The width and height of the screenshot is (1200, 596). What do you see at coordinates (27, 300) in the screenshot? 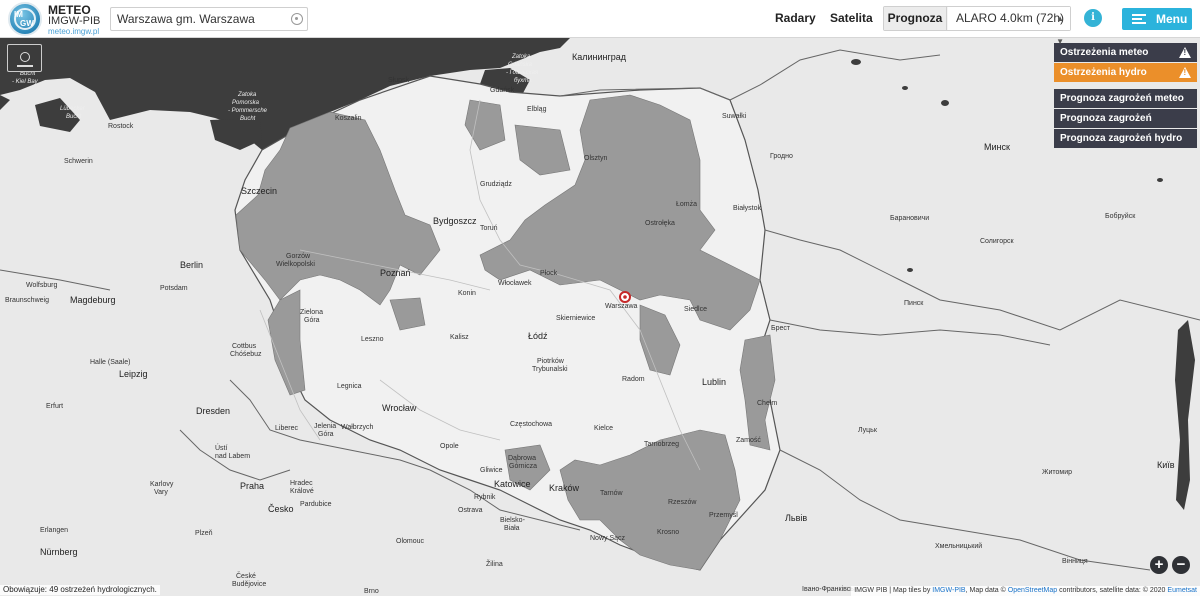
I see `svg-text: Braunschweig` at bounding box center [27, 300].